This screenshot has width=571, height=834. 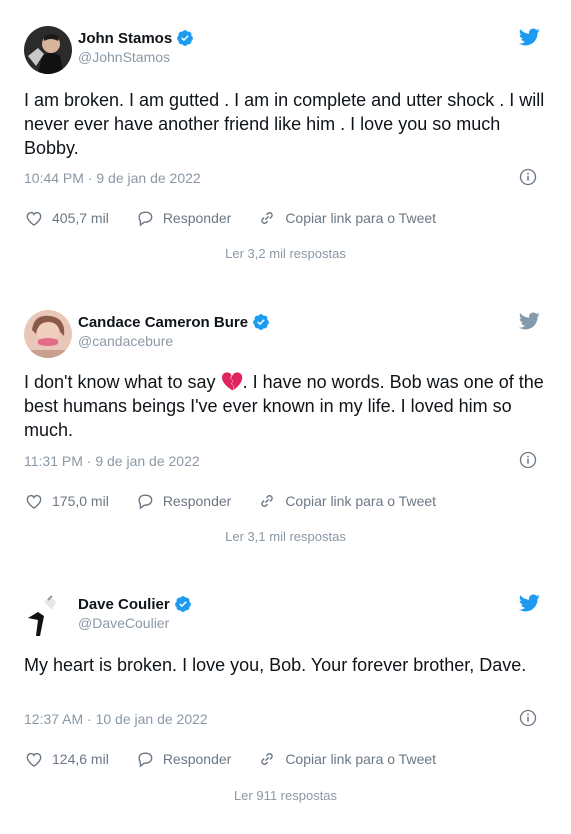 I want to click on tweet-timestamp: 10:44 PM · 9 de jan de 2022, so click(x=112, y=178).